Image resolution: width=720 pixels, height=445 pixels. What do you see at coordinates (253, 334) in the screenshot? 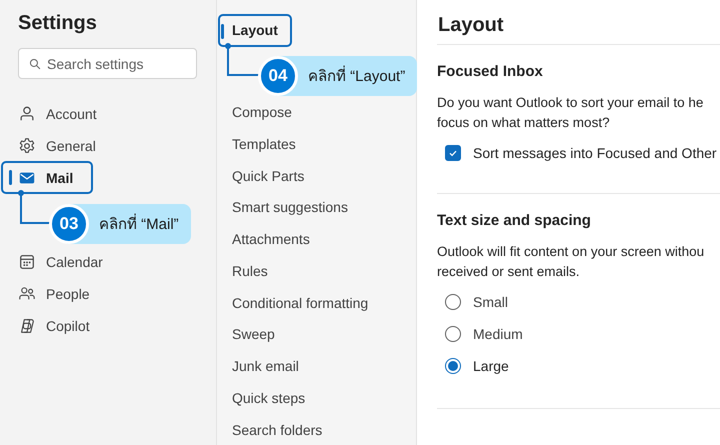
I see `menu-item: Sweep` at bounding box center [253, 334].